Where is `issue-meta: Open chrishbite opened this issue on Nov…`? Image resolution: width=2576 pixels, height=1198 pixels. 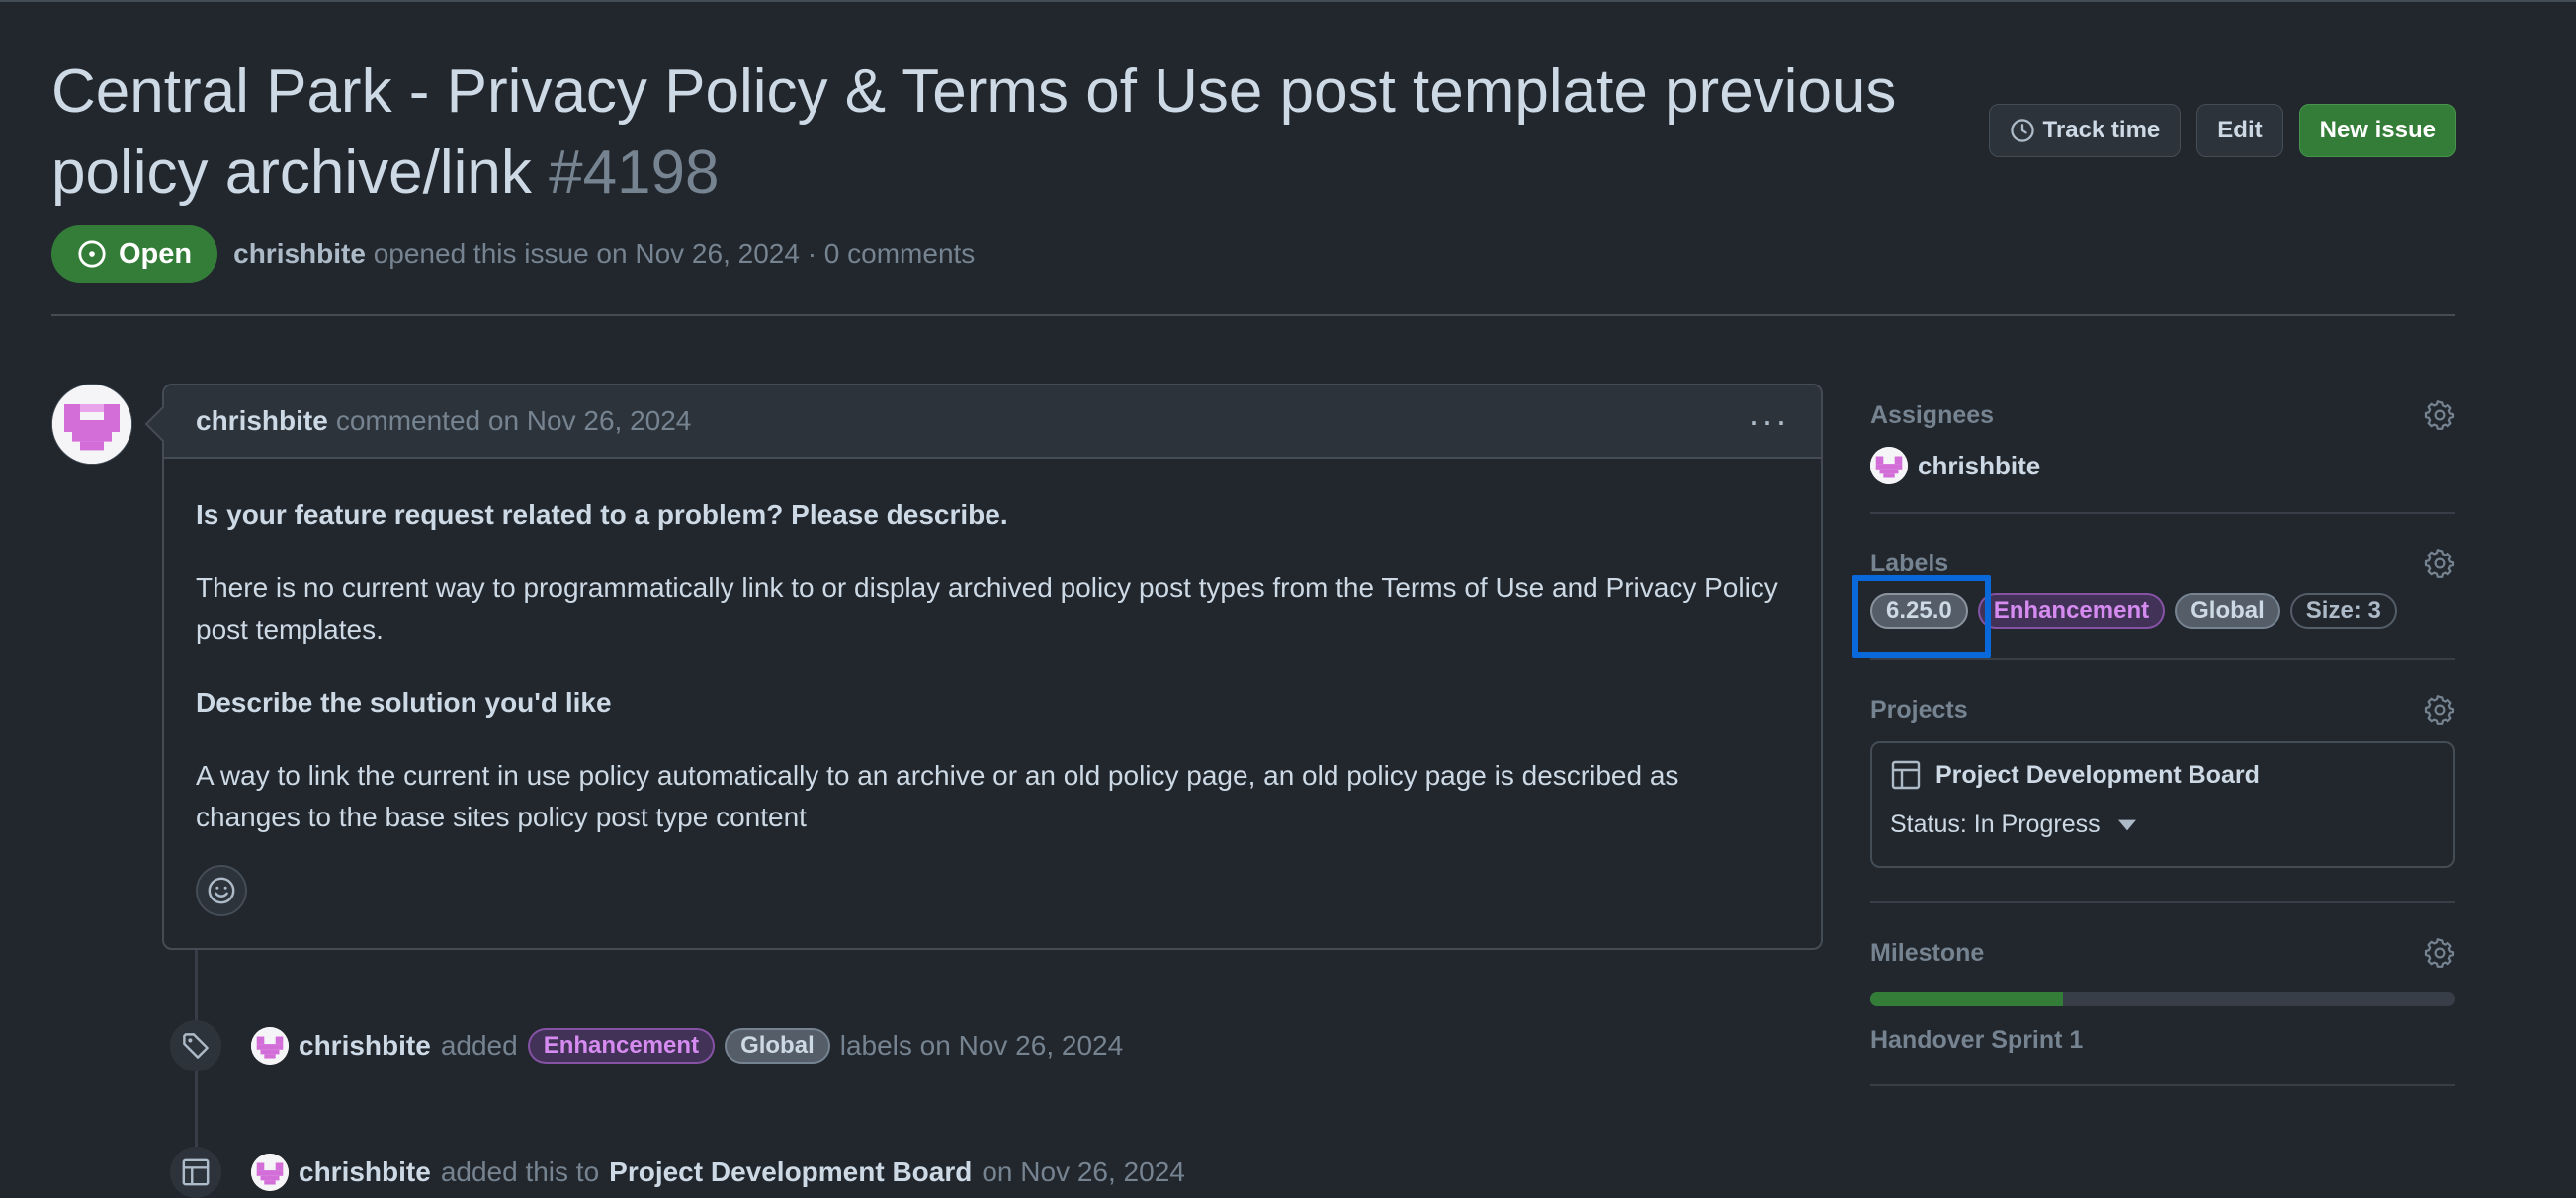
issue-meta: Open chrishbite opened this issue on Nov… is located at coordinates (513, 254).